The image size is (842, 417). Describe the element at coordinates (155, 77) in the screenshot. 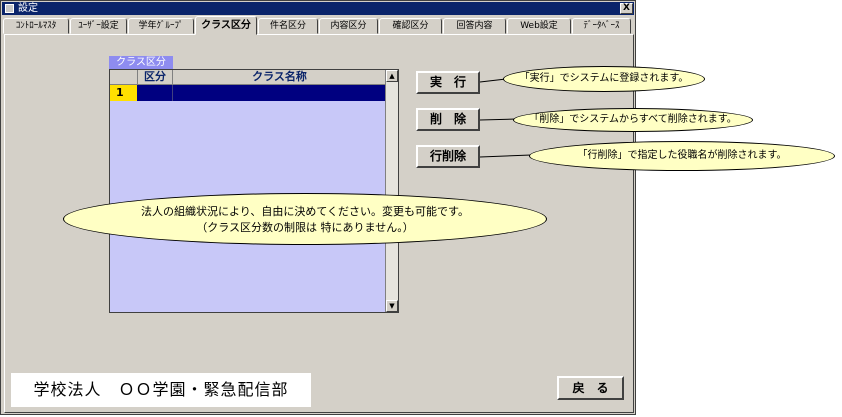

I see `column-header-kubun: 区分` at that location.